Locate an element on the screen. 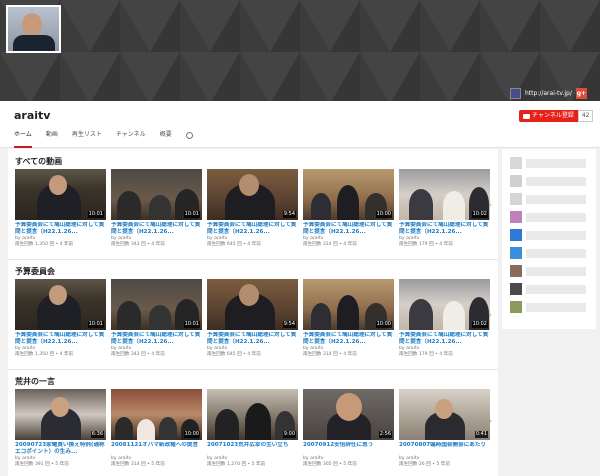 Image resolution: width=600 pixels, height=476 pixels. website-link: http://arai-tv.jp/ is located at coordinates (548, 93).